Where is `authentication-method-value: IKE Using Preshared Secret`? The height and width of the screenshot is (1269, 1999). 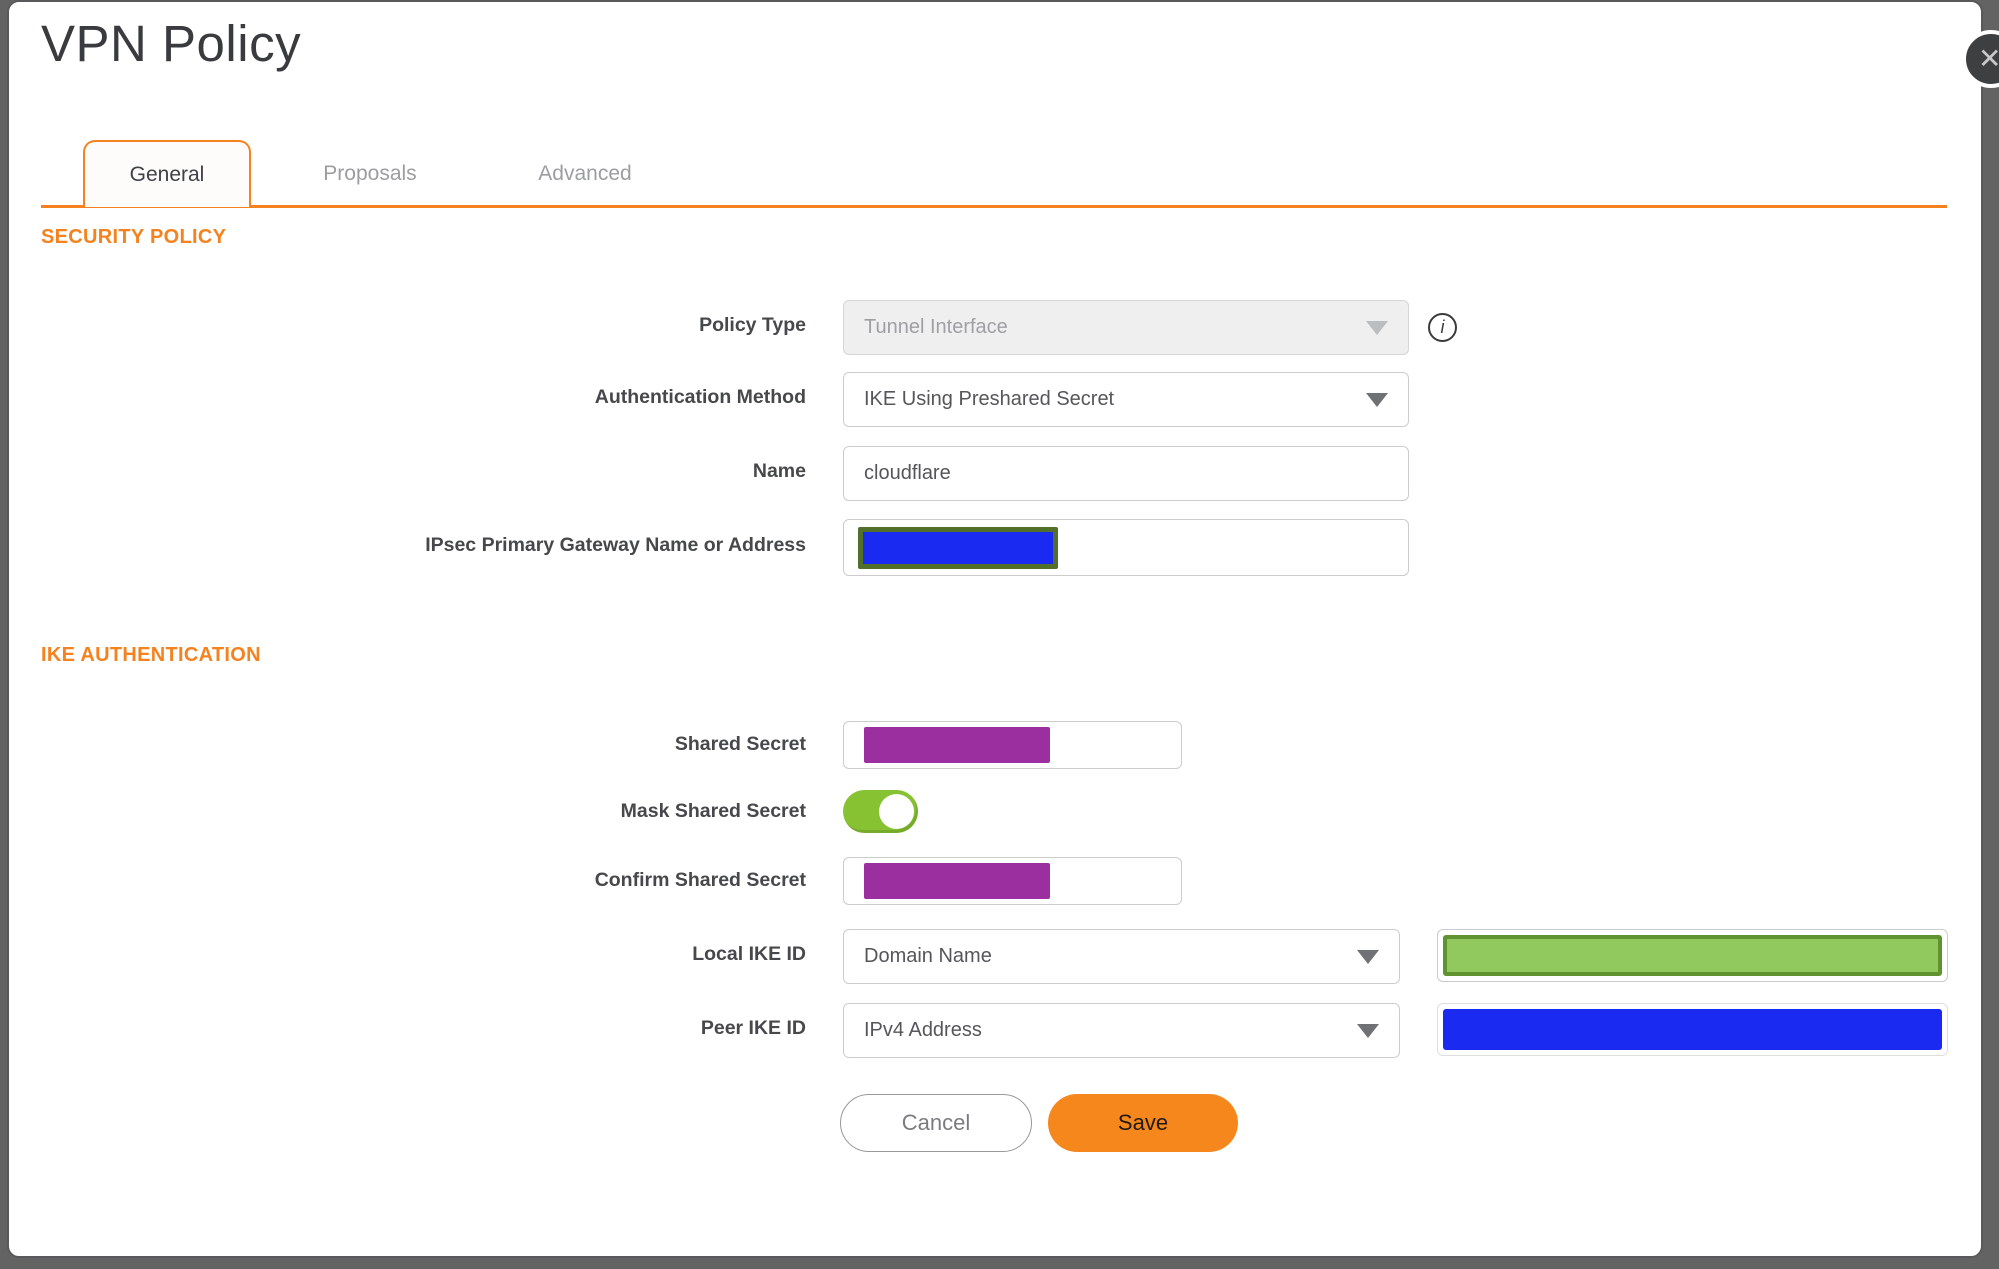
authentication-method-value: IKE Using Preshared Secret is located at coordinates (989, 399).